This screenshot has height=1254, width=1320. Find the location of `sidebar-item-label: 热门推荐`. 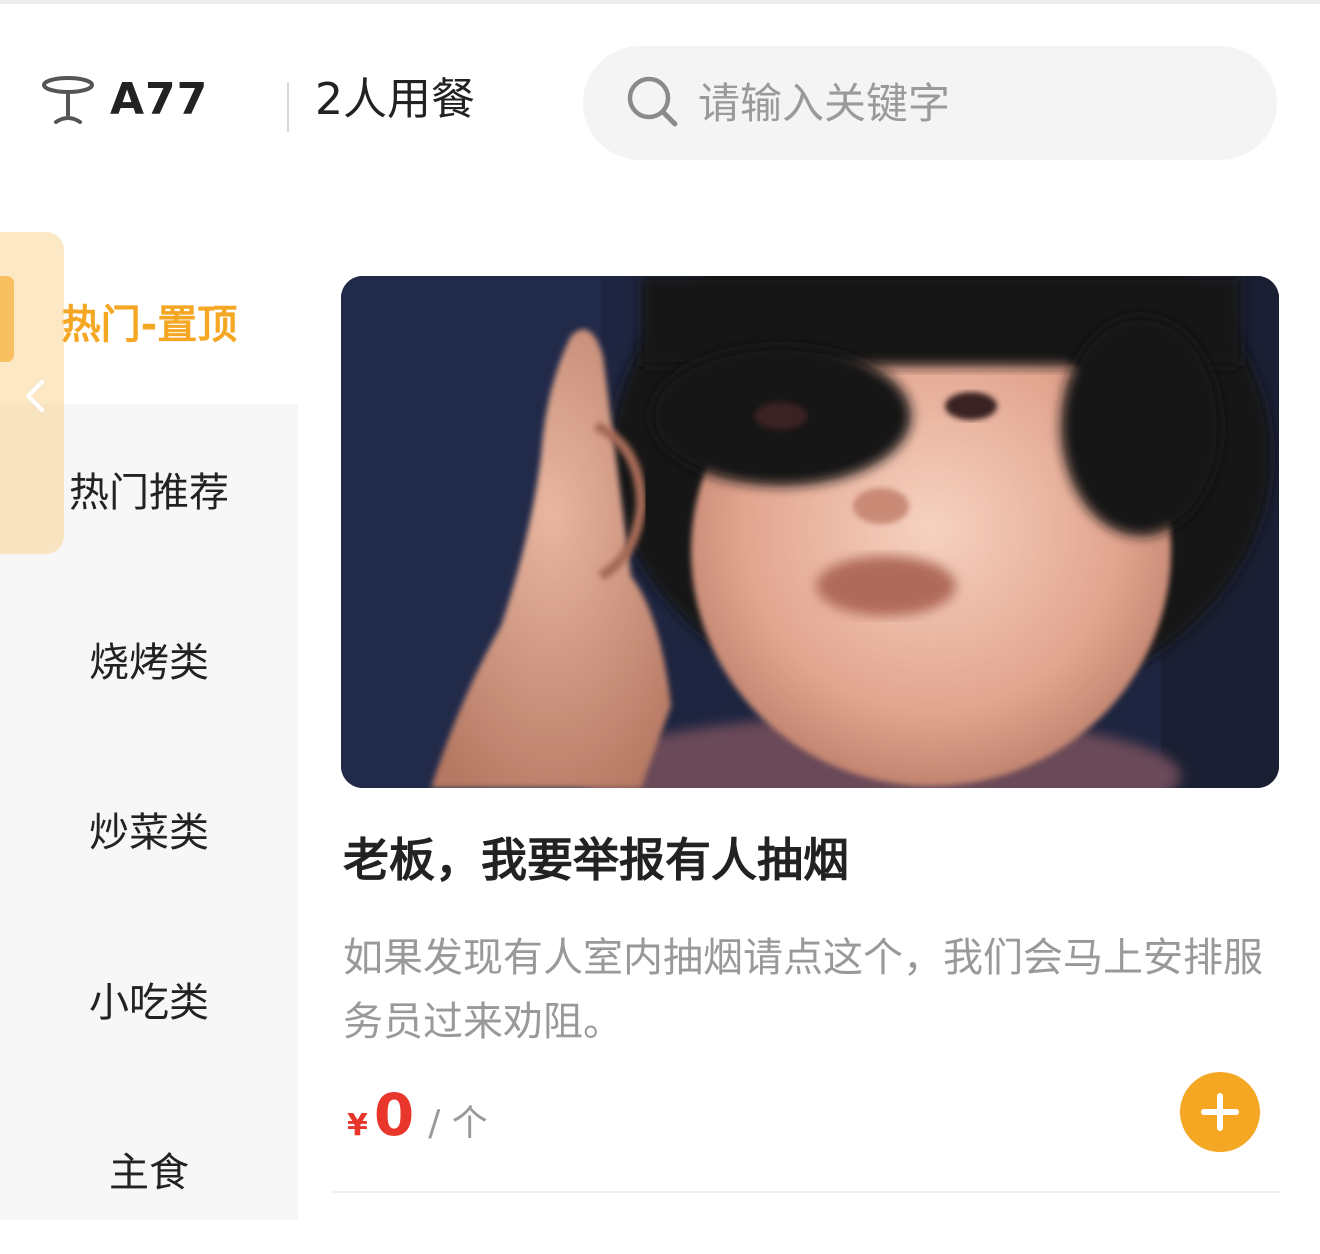

sidebar-item-label: 热门推荐 is located at coordinates (149, 493).